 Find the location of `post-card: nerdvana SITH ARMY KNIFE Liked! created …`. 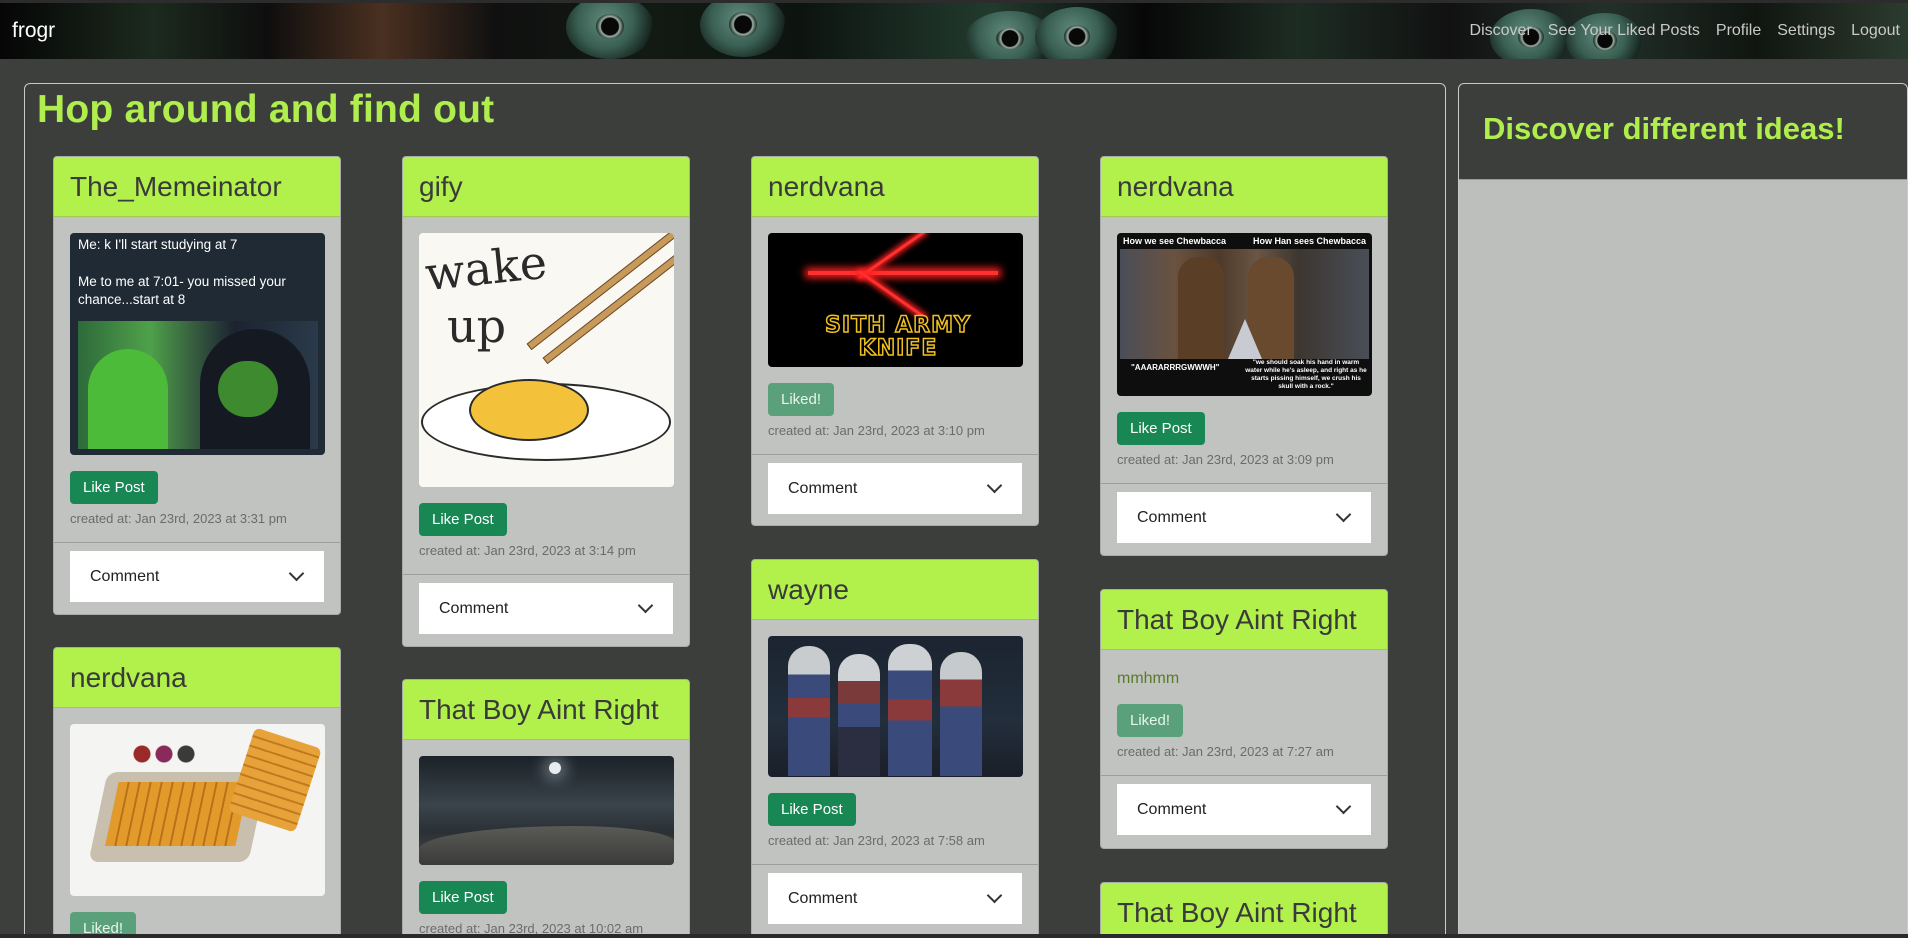

post-card: nerdvana SITH ARMY KNIFE Liked! created … is located at coordinates (895, 341).